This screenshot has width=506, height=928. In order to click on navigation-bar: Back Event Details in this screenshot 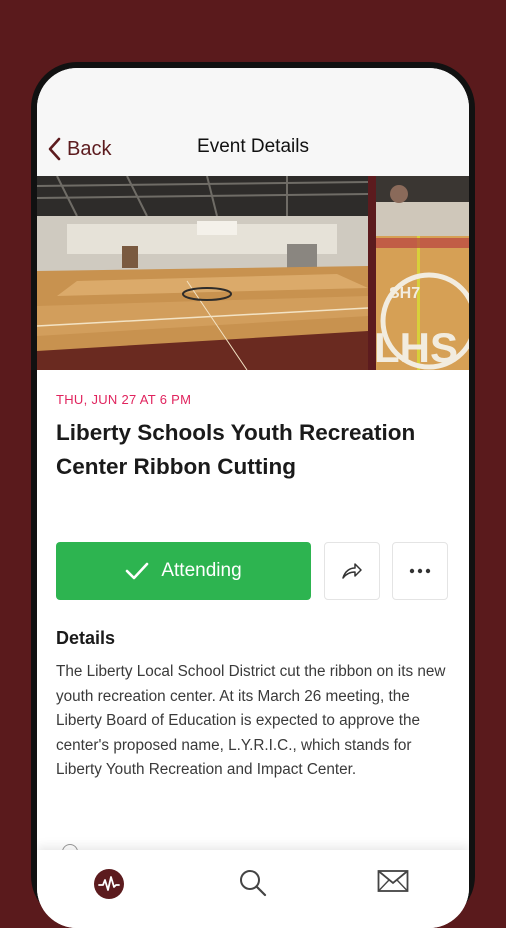, I will do `click(253, 150)`.